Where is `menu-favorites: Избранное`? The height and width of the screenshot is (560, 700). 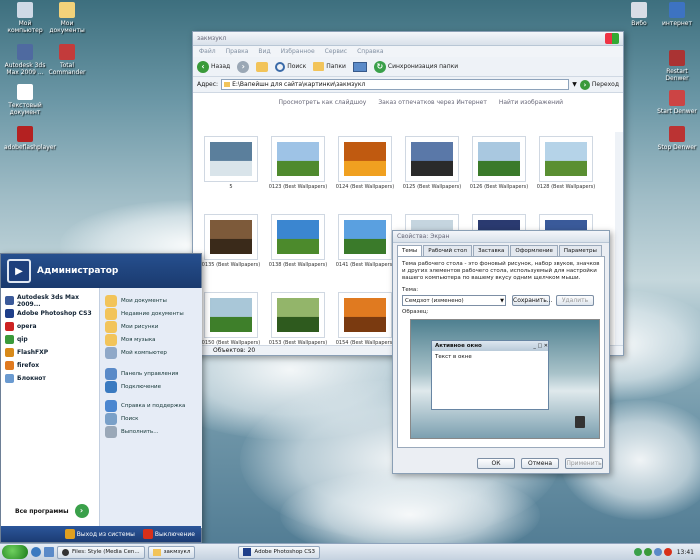 menu-favorites: Избранное is located at coordinates (298, 51).